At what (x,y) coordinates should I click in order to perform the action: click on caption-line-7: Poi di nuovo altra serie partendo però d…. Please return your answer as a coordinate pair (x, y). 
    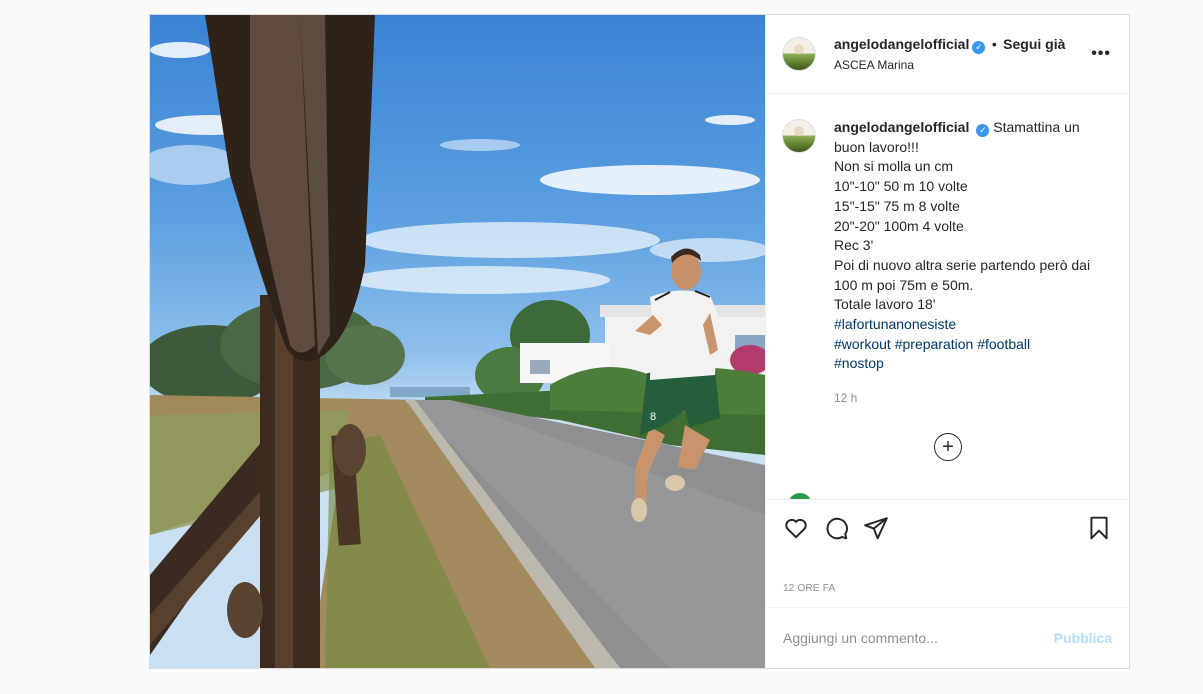
    Looking at the image, I should click on (962, 274).